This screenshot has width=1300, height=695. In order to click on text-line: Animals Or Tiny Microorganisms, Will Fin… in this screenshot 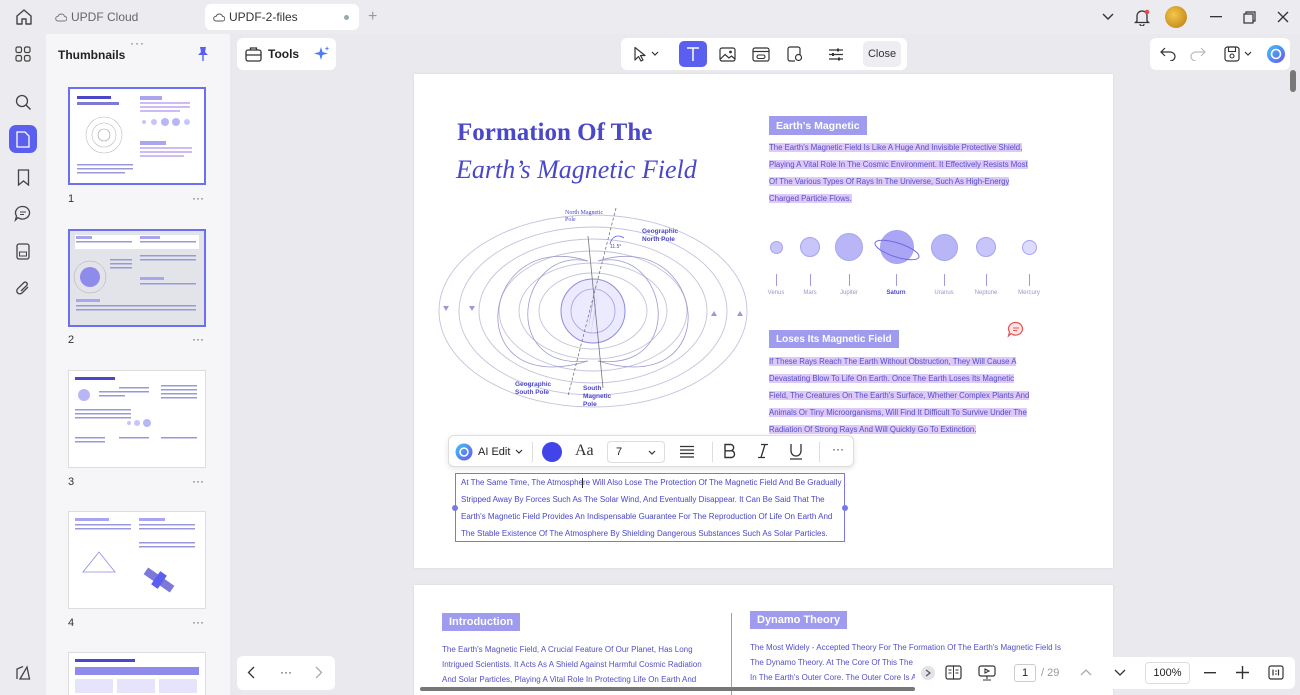, I will do `click(898, 412)`.